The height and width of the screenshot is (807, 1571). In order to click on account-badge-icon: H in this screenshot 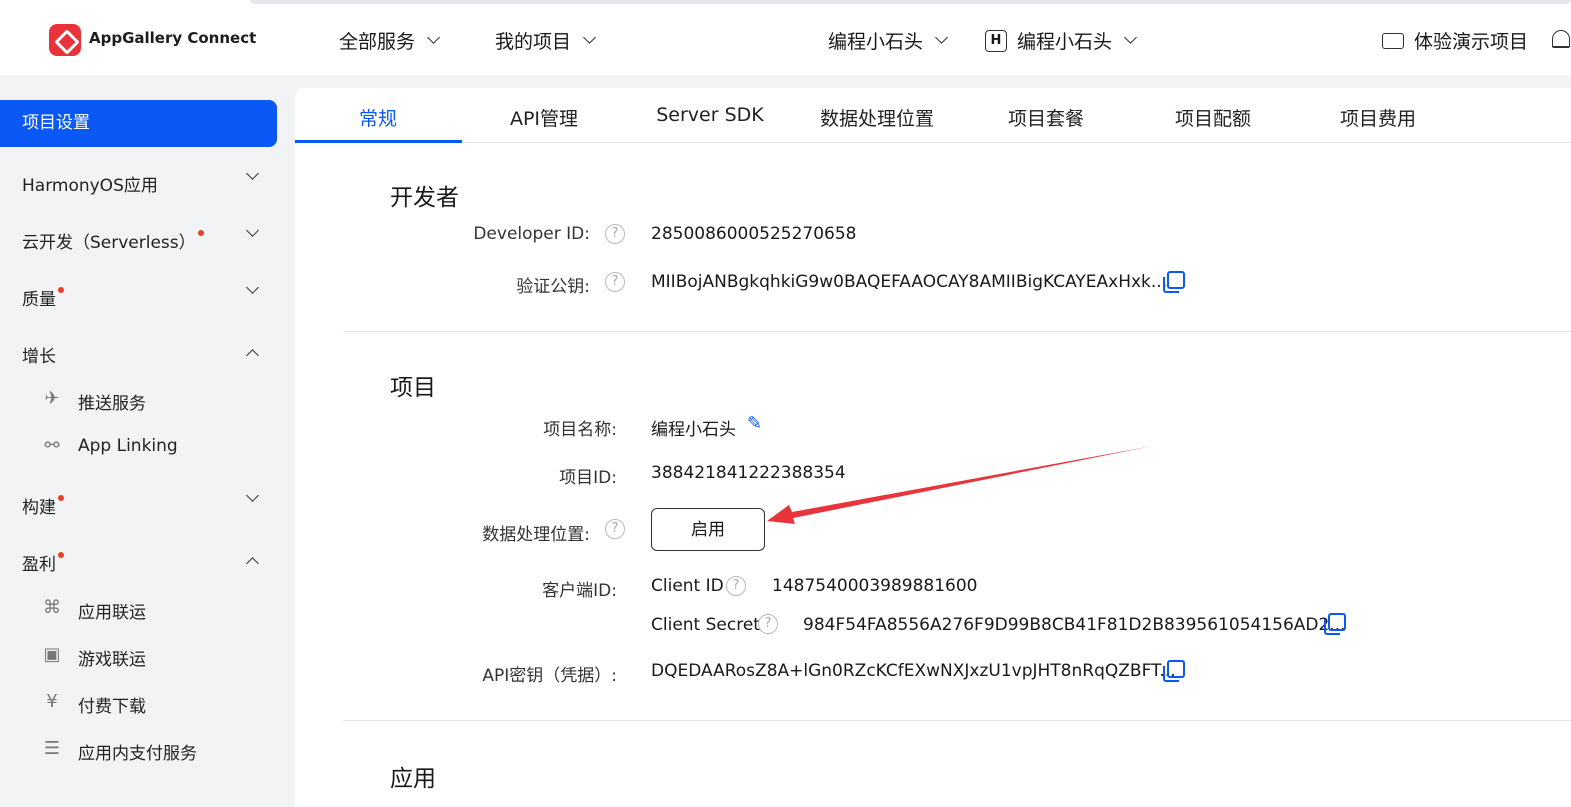, I will do `click(996, 40)`.